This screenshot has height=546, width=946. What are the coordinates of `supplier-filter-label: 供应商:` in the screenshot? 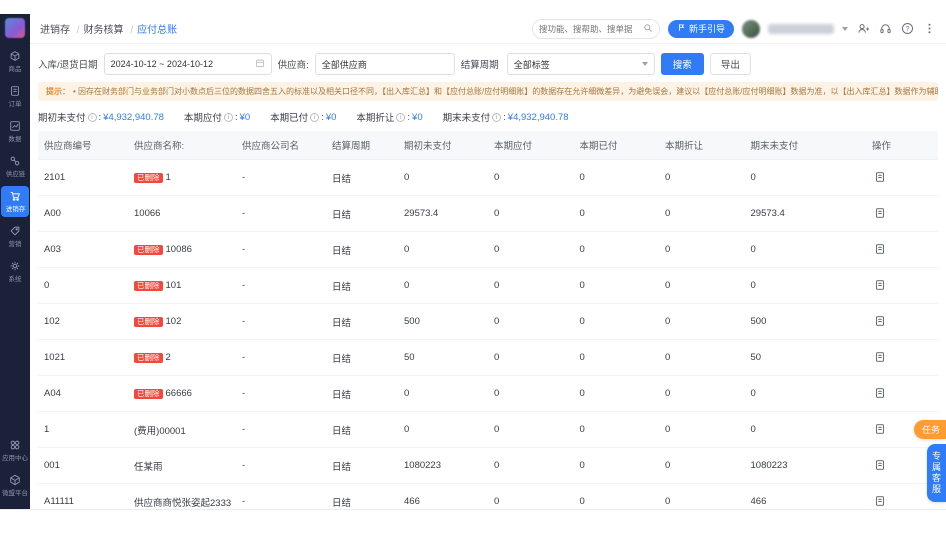 It's located at (293, 65).